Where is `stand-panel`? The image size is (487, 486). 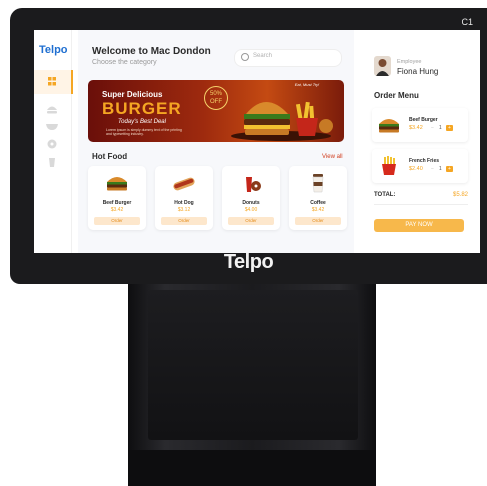
stand-panel is located at coordinates (253, 365).